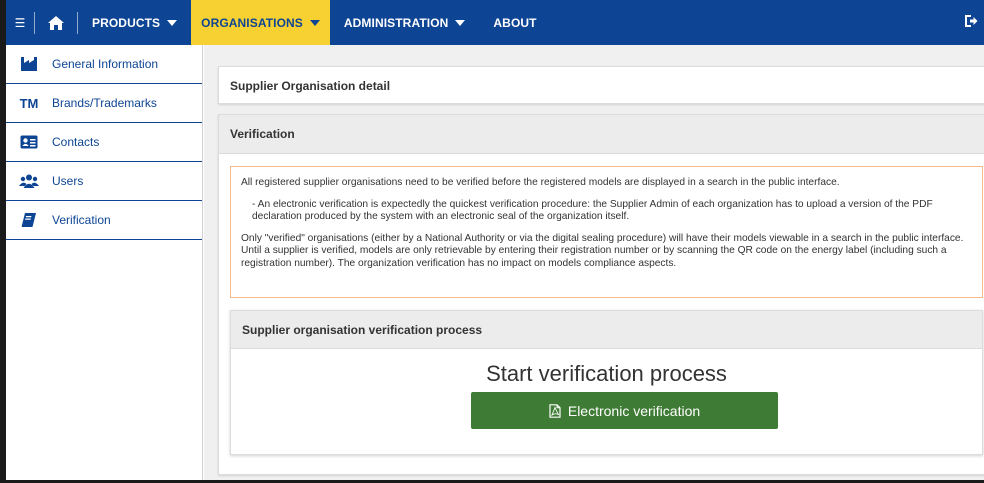  What do you see at coordinates (310, 86) in the screenshot?
I see `card-title: Supplier Organisation detail` at bounding box center [310, 86].